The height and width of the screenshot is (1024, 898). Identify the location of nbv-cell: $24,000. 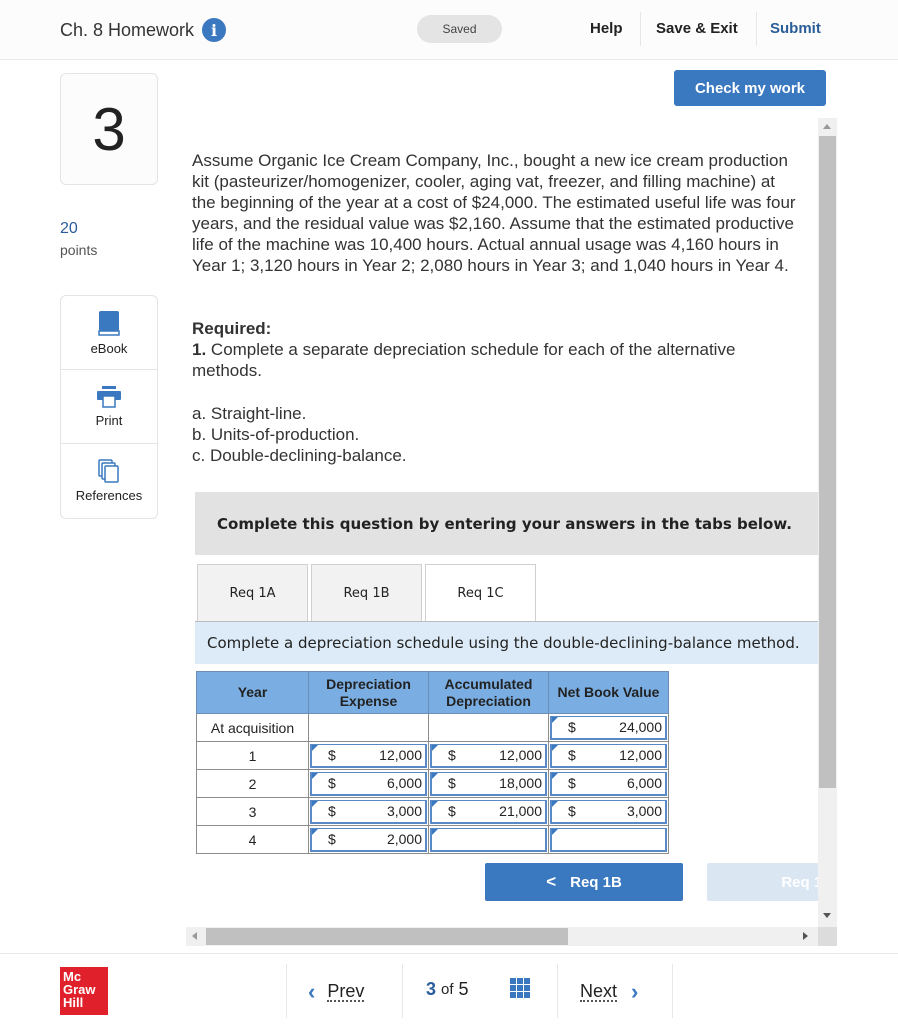
(608, 727).